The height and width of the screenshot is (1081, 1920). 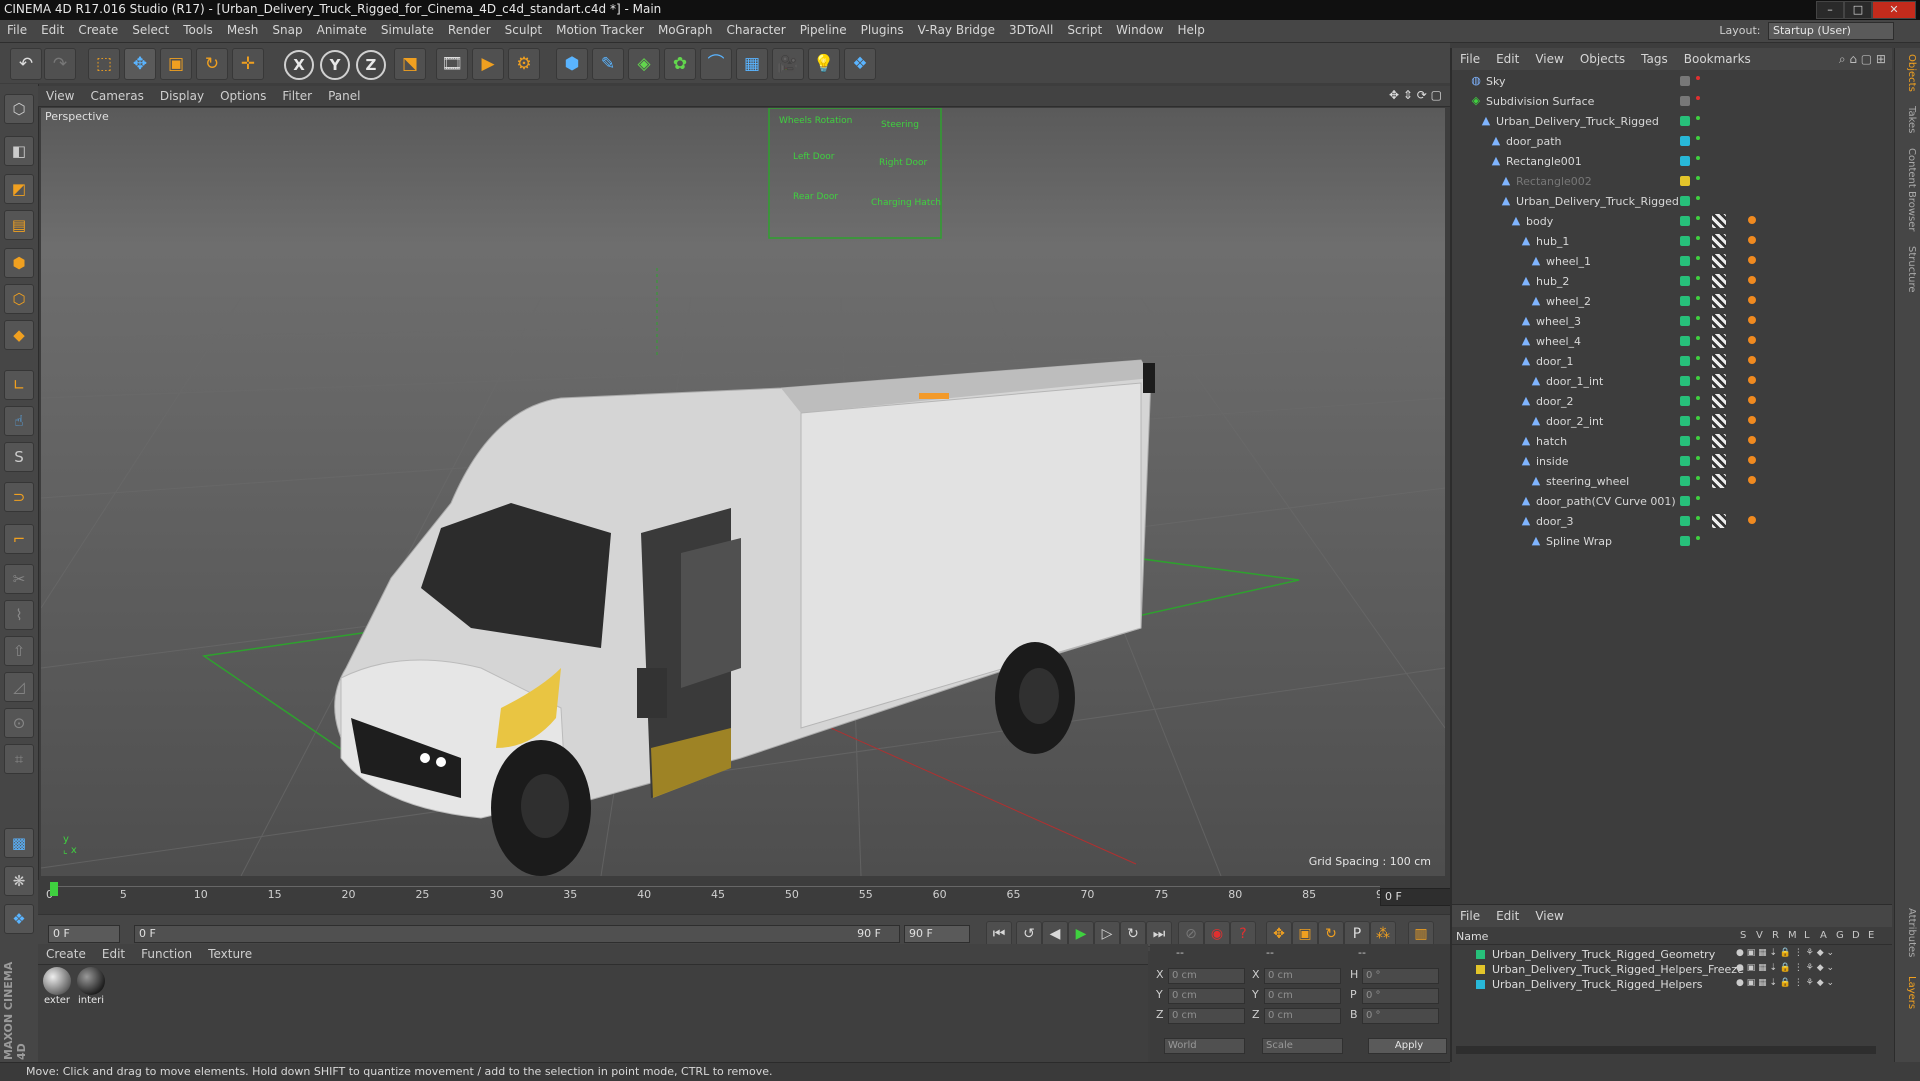 What do you see at coordinates (19, 189) in the screenshot?
I see `texture-mode-icon: ◩` at bounding box center [19, 189].